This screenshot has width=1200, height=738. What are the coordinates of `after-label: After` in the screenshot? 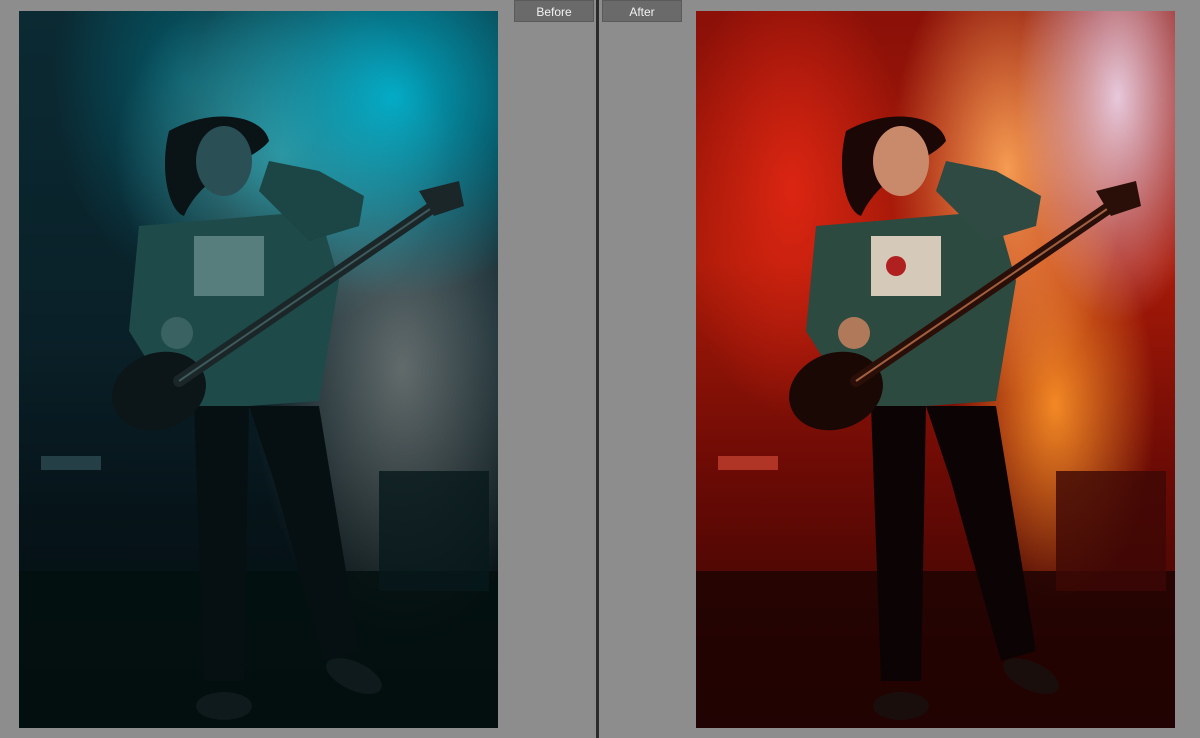 It's located at (642, 11).